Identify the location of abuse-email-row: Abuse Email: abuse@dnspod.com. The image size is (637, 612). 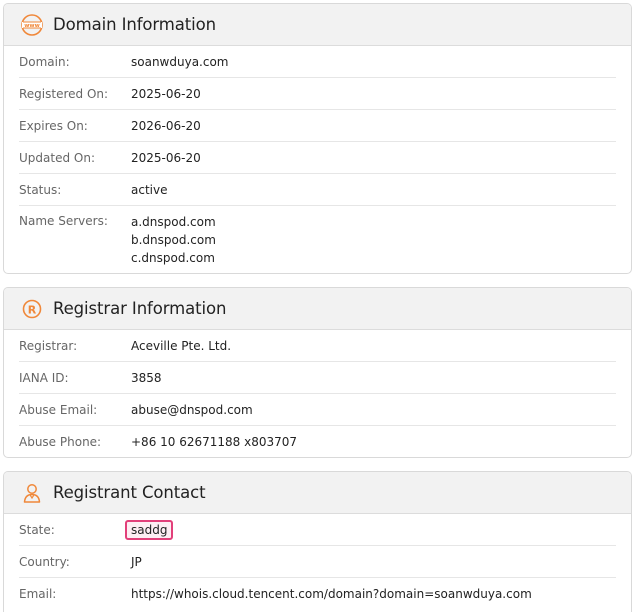
(317, 410).